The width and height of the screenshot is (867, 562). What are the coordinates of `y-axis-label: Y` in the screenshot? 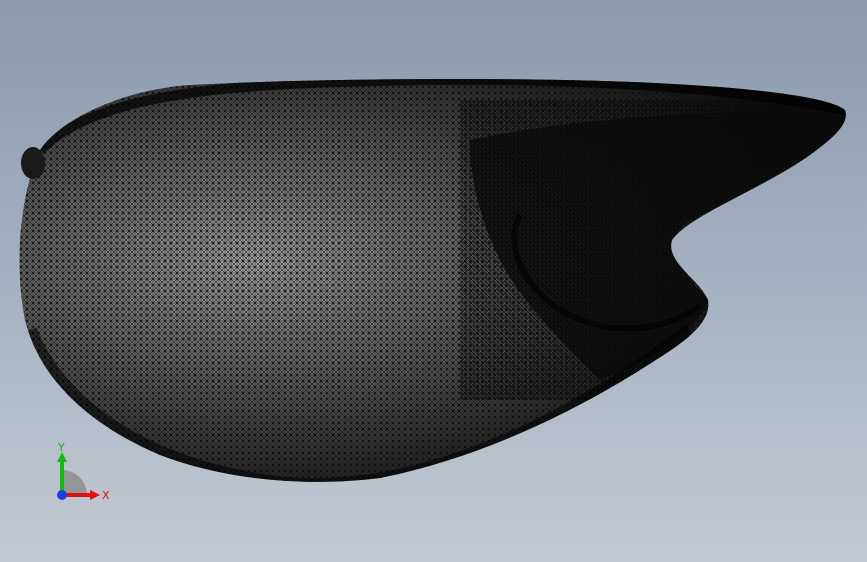 It's located at (61, 447).